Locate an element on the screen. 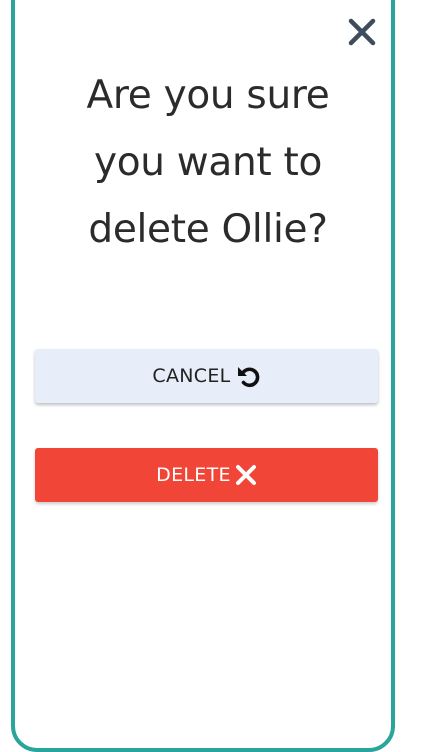  cancel-button: CANCEL is located at coordinates (206, 376).